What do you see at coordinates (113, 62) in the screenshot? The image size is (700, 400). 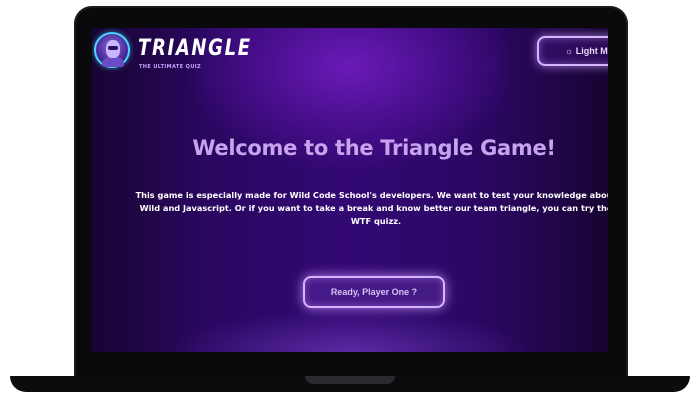 I see `logo-body` at bounding box center [113, 62].